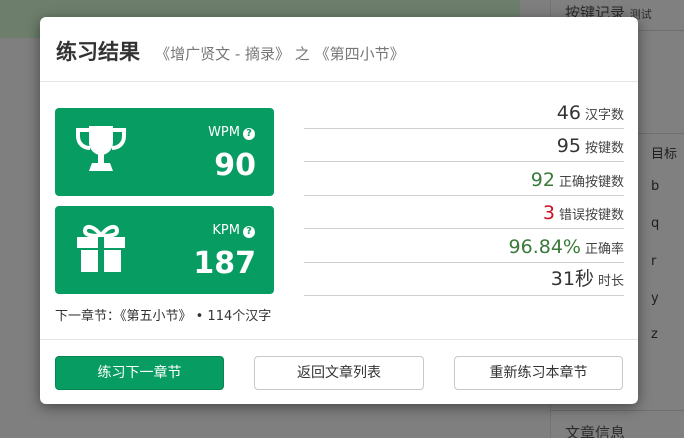 Image resolution: width=684 pixels, height=438 pixels. What do you see at coordinates (595, 431) in the screenshot?
I see `article-info-heading: 文章信息` at bounding box center [595, 431].